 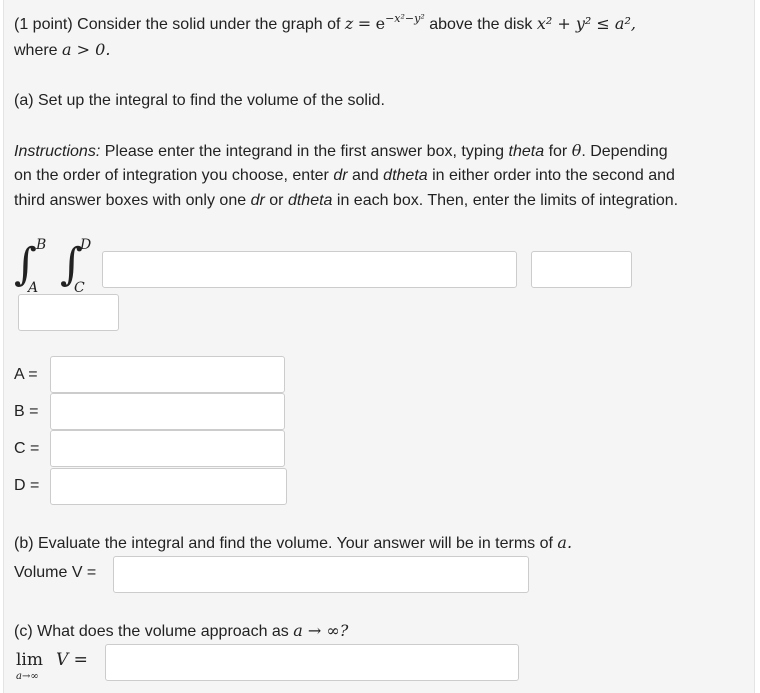 I want to click on inner-upper-limit: D, so click(x=86, y=245).